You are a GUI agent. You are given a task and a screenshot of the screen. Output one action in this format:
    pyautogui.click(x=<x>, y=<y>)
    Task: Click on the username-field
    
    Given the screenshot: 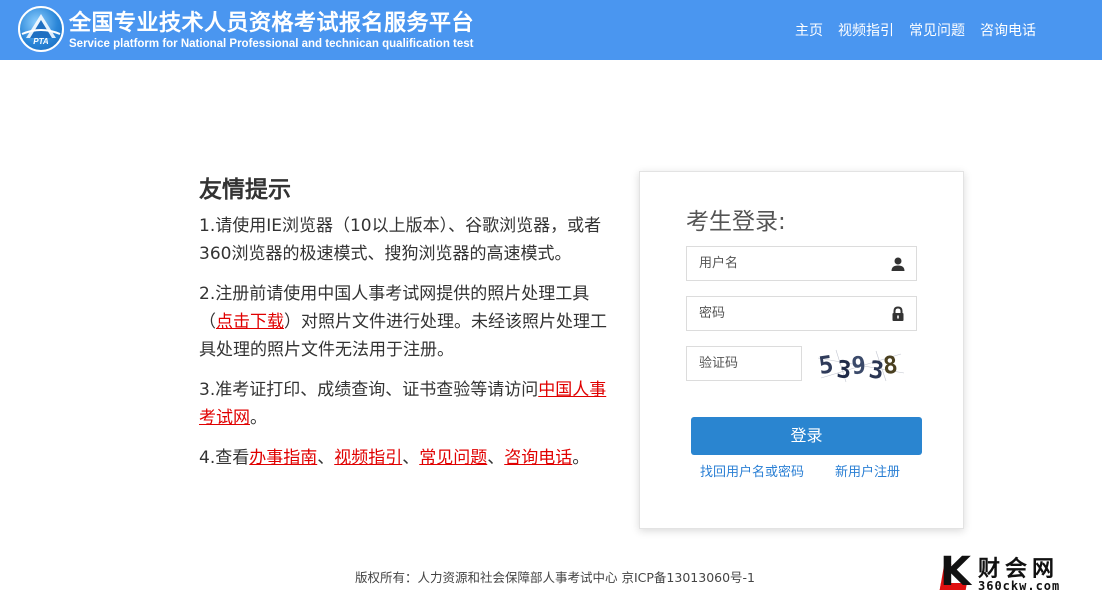 What is the action you would take?
    pyautogui.click(x=801, y=263)
    